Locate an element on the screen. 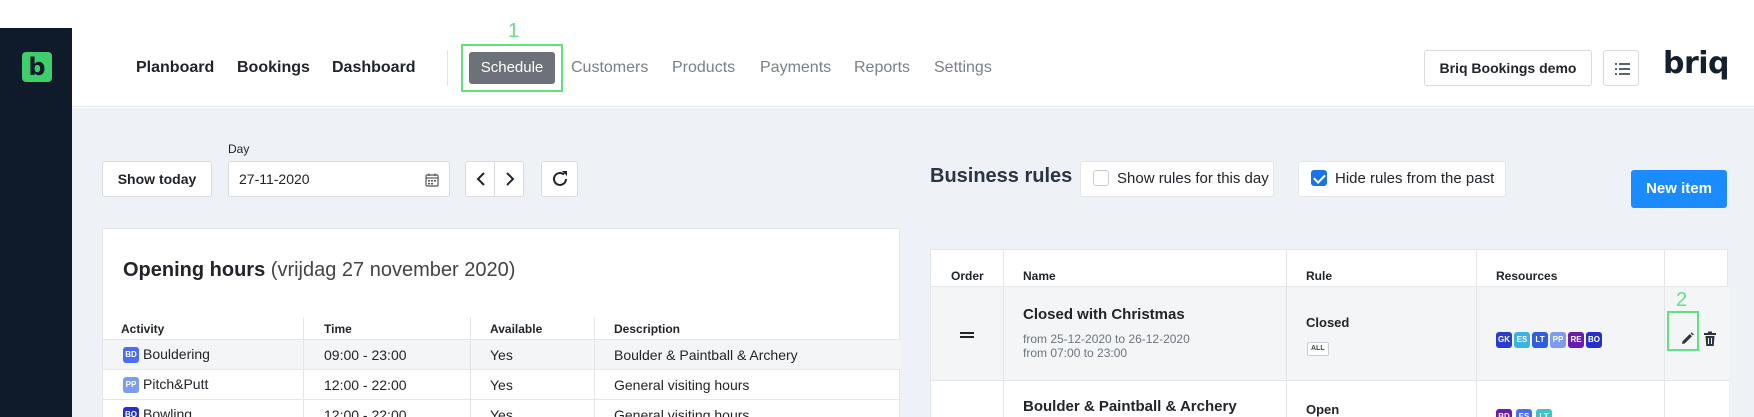  column-header-order: Order is located at coordinates (967, 276).